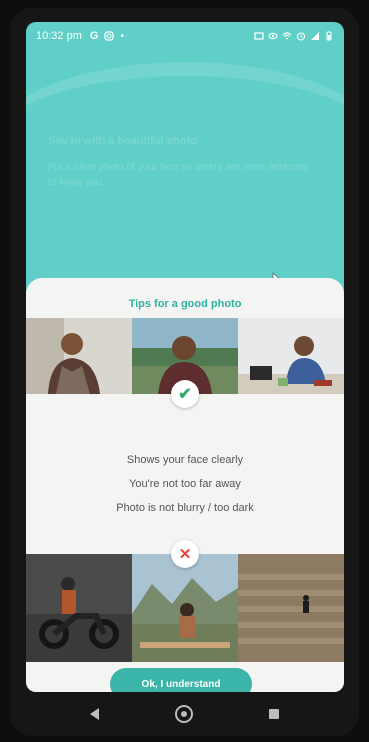  Describe the element at coordinates (273, 36) in the screenshot. I see `eye-icon` at that location.